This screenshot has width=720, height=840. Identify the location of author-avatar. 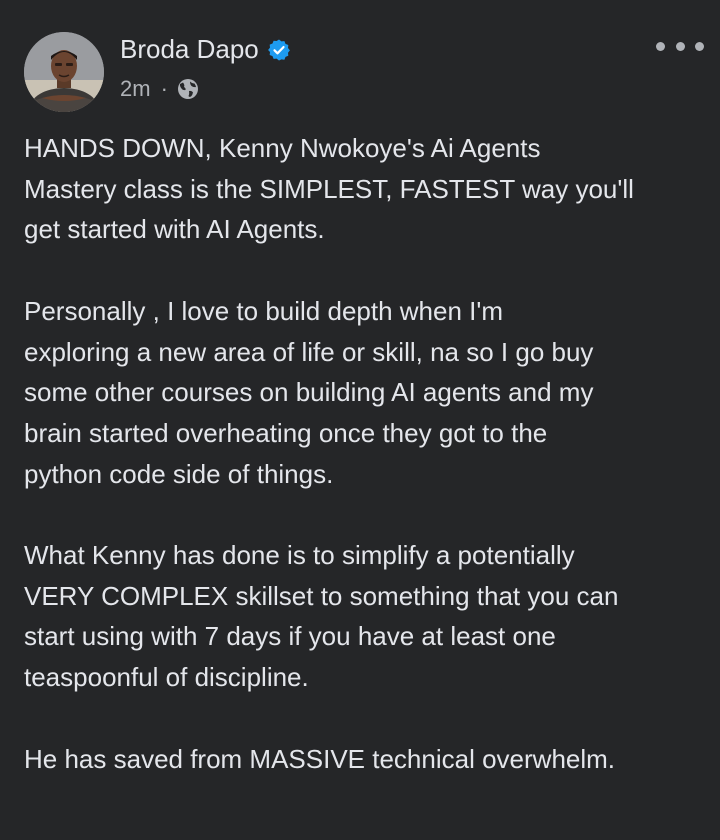
(64, 72).